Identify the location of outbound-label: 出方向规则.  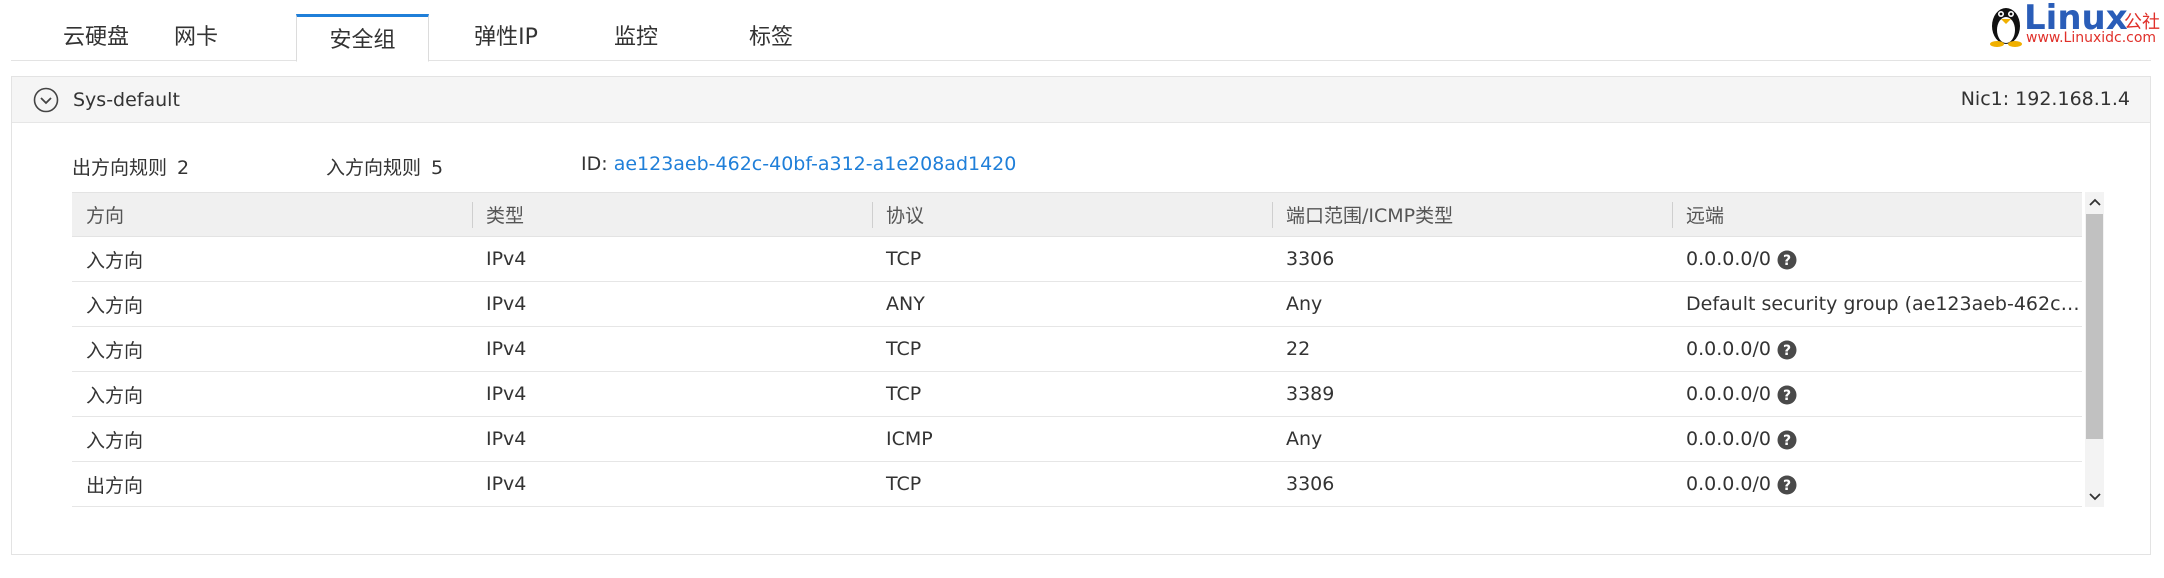
(120, 168).